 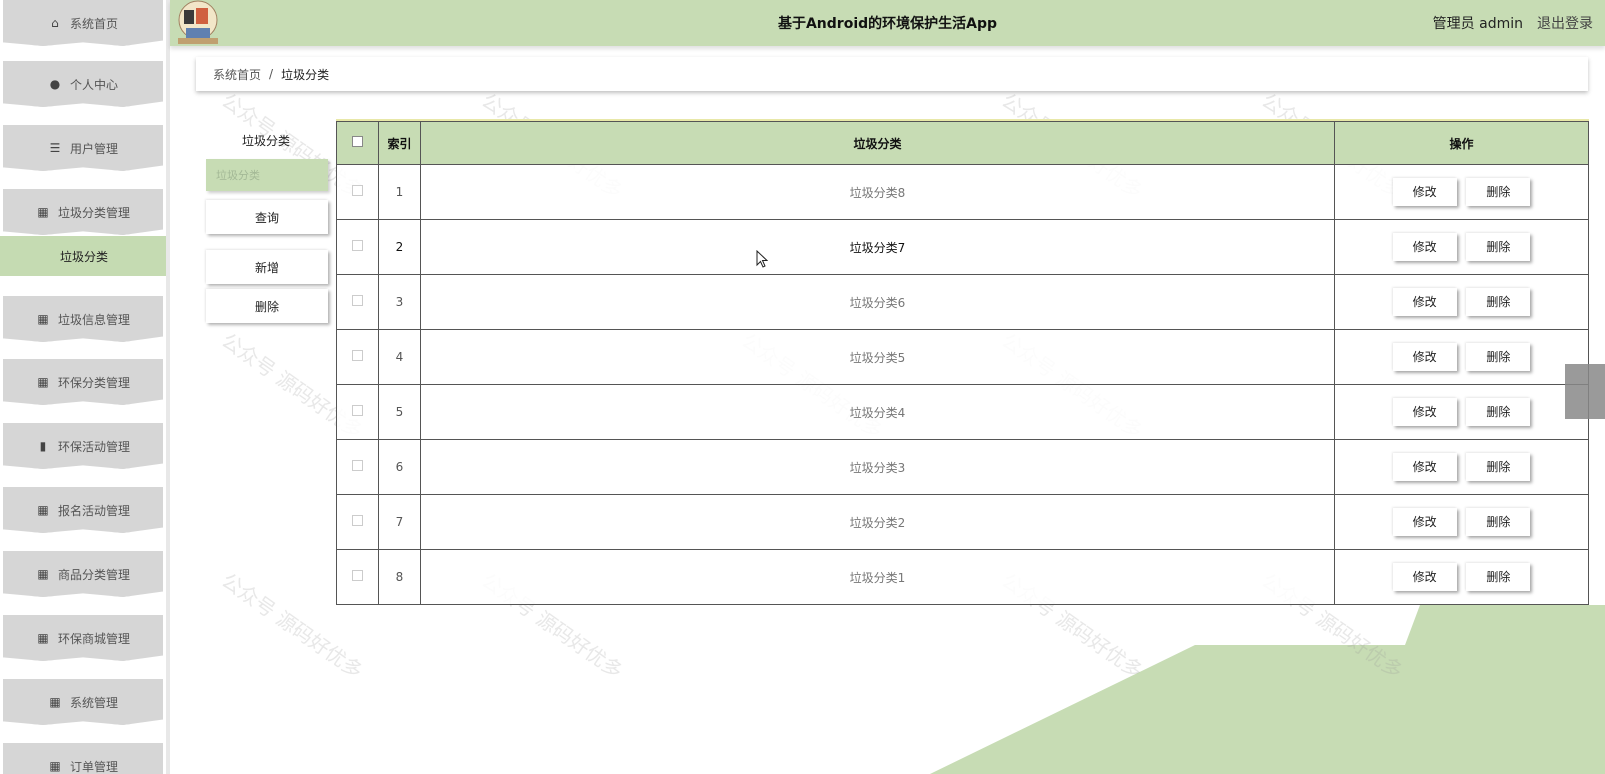 I want to click on sidebar-item-label: 环保分类管理, so click(x=93, y=382).